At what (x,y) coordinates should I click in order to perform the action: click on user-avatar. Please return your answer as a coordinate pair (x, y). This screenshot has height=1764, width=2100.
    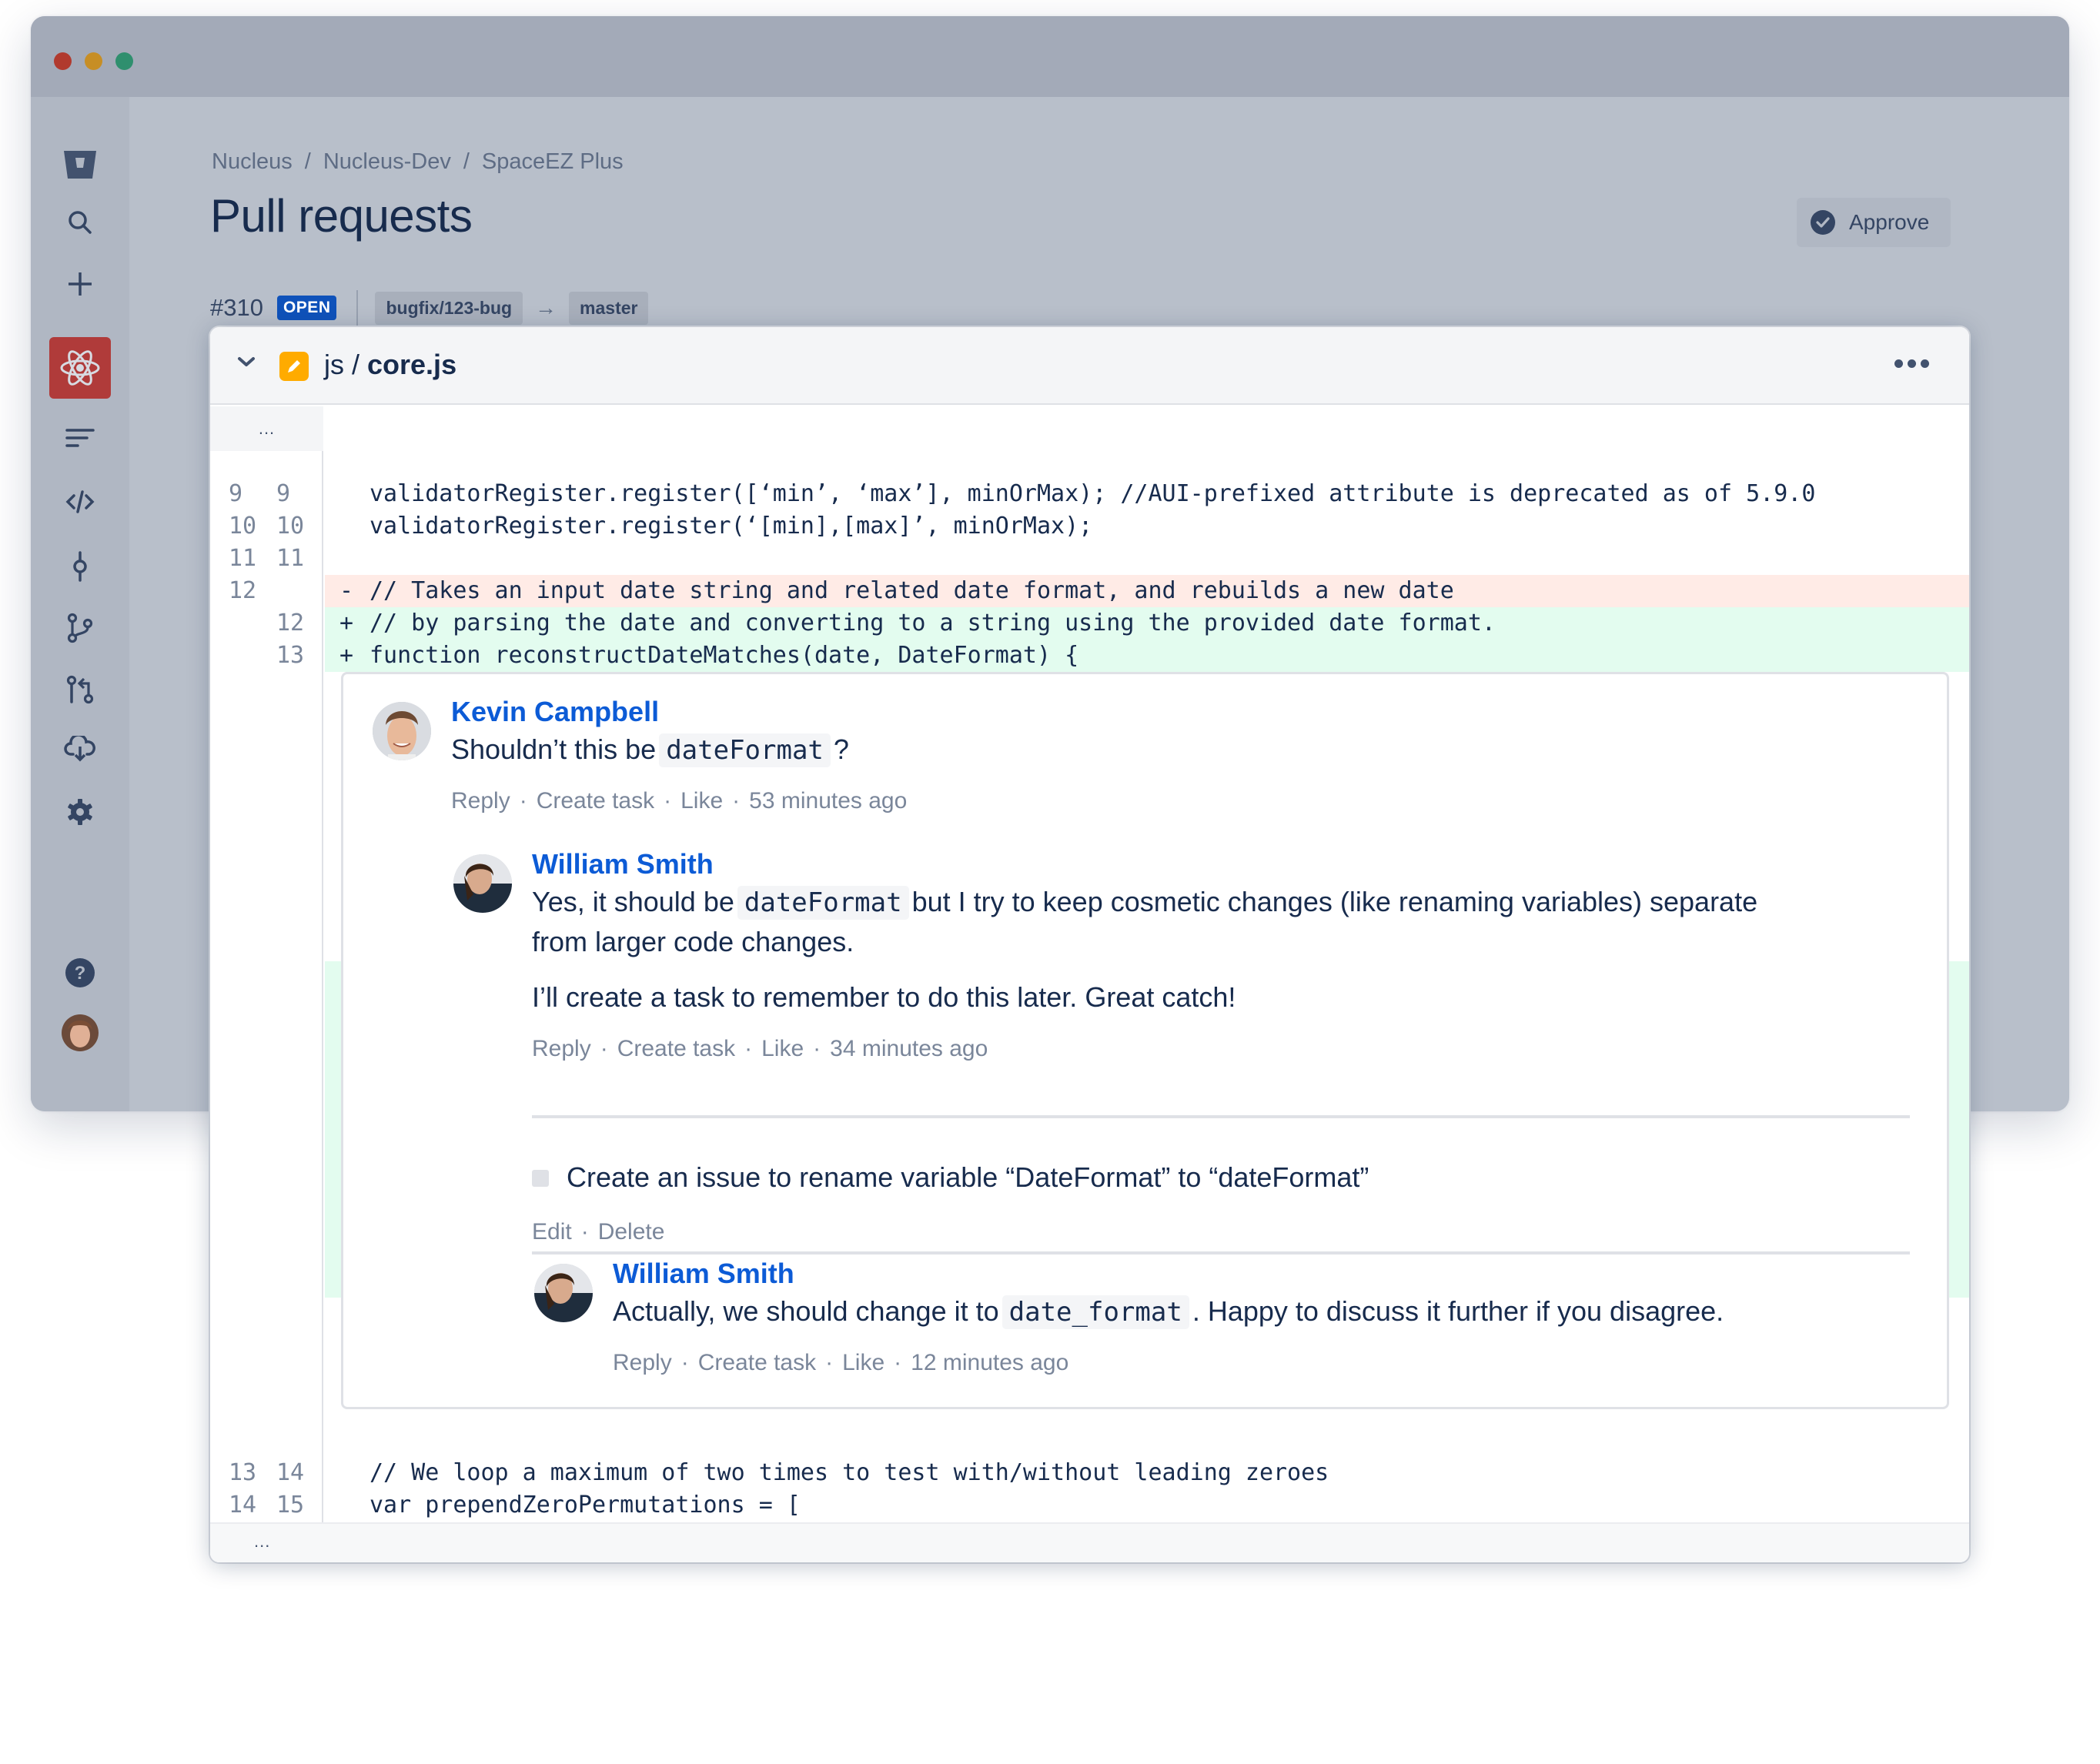
    Looking at the image, I should click on (80, 1033).